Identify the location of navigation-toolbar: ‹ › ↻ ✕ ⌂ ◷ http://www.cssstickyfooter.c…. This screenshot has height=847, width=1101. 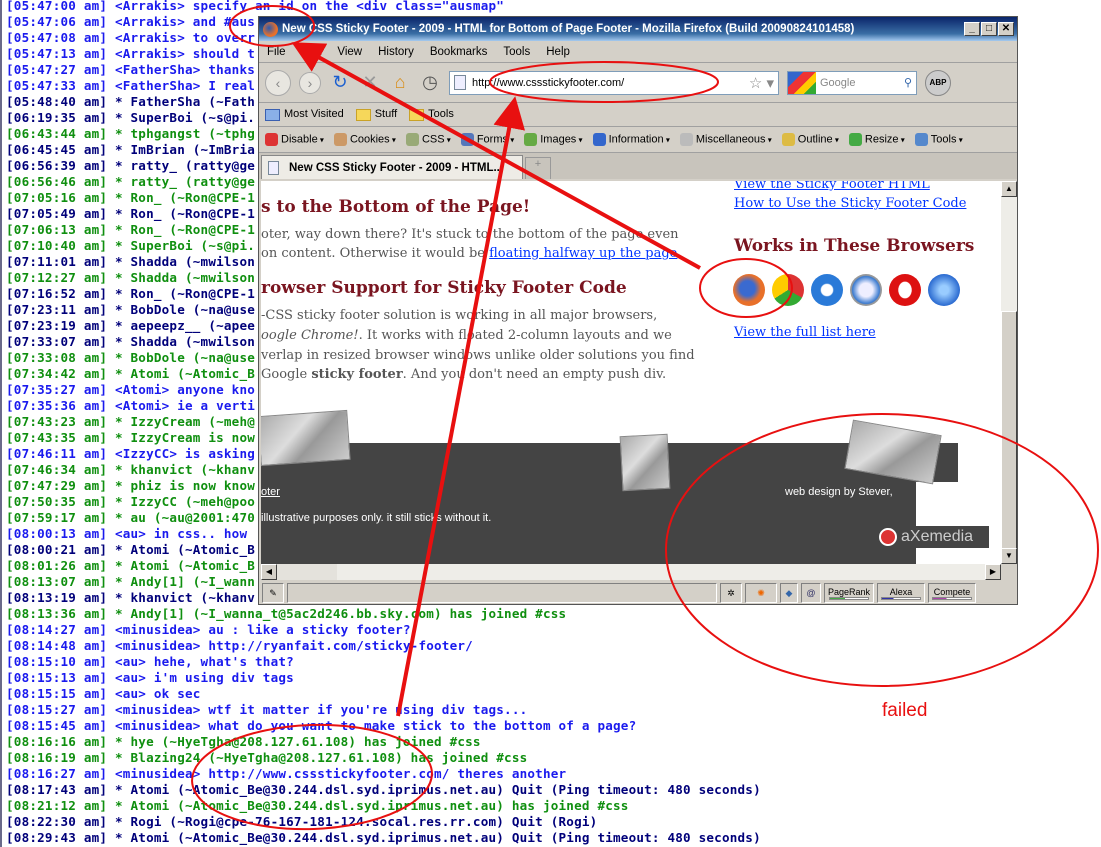
(638, 83).